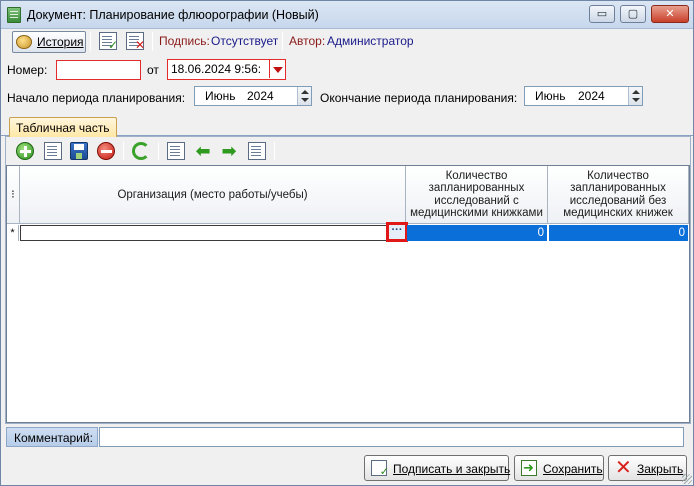  What do you see at coordinates (550, 96) in the screenshot?
I see `period-end-month: Июнь` at bounding box center [550, 96].